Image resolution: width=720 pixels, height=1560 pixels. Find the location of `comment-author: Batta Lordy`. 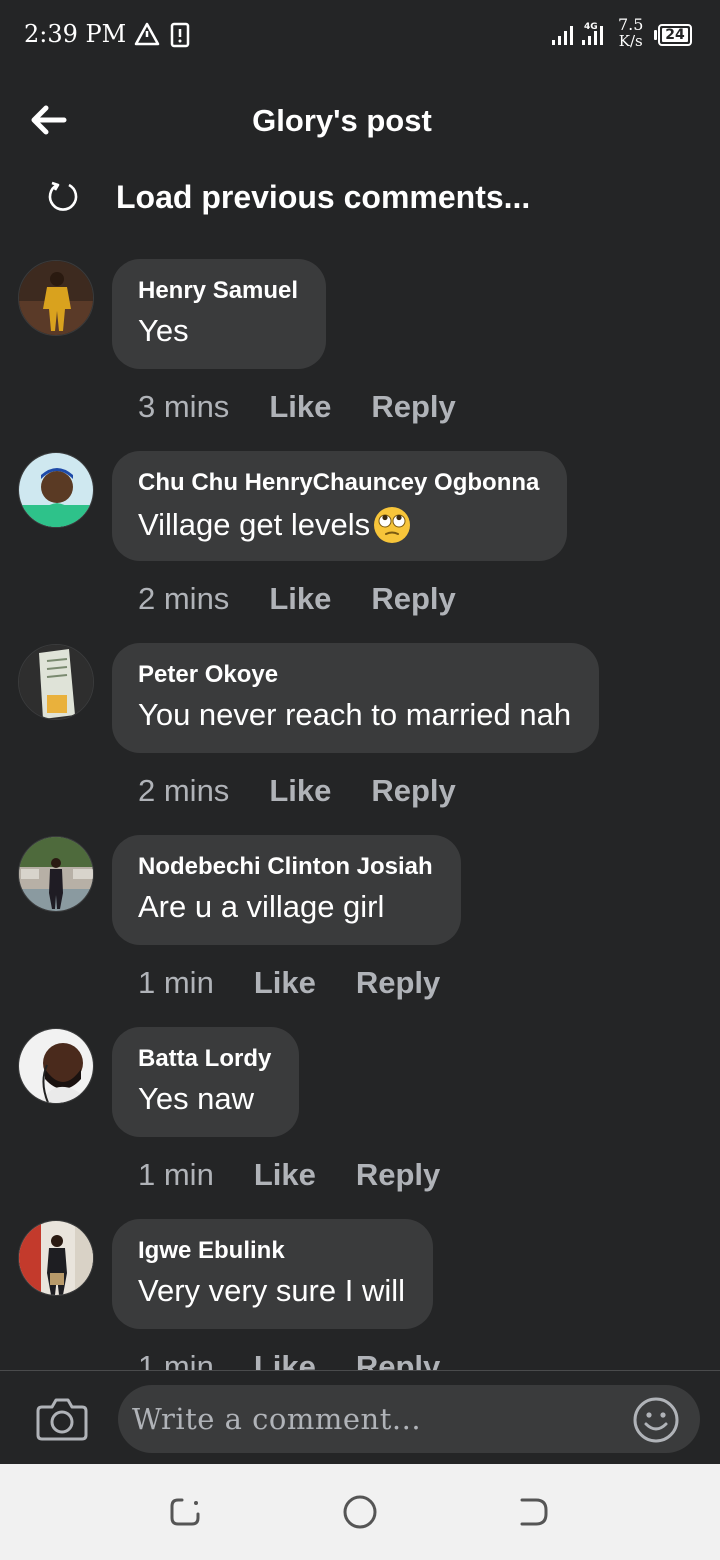

comment-author: Batta Lordy is located at coordinates (204, 1059).